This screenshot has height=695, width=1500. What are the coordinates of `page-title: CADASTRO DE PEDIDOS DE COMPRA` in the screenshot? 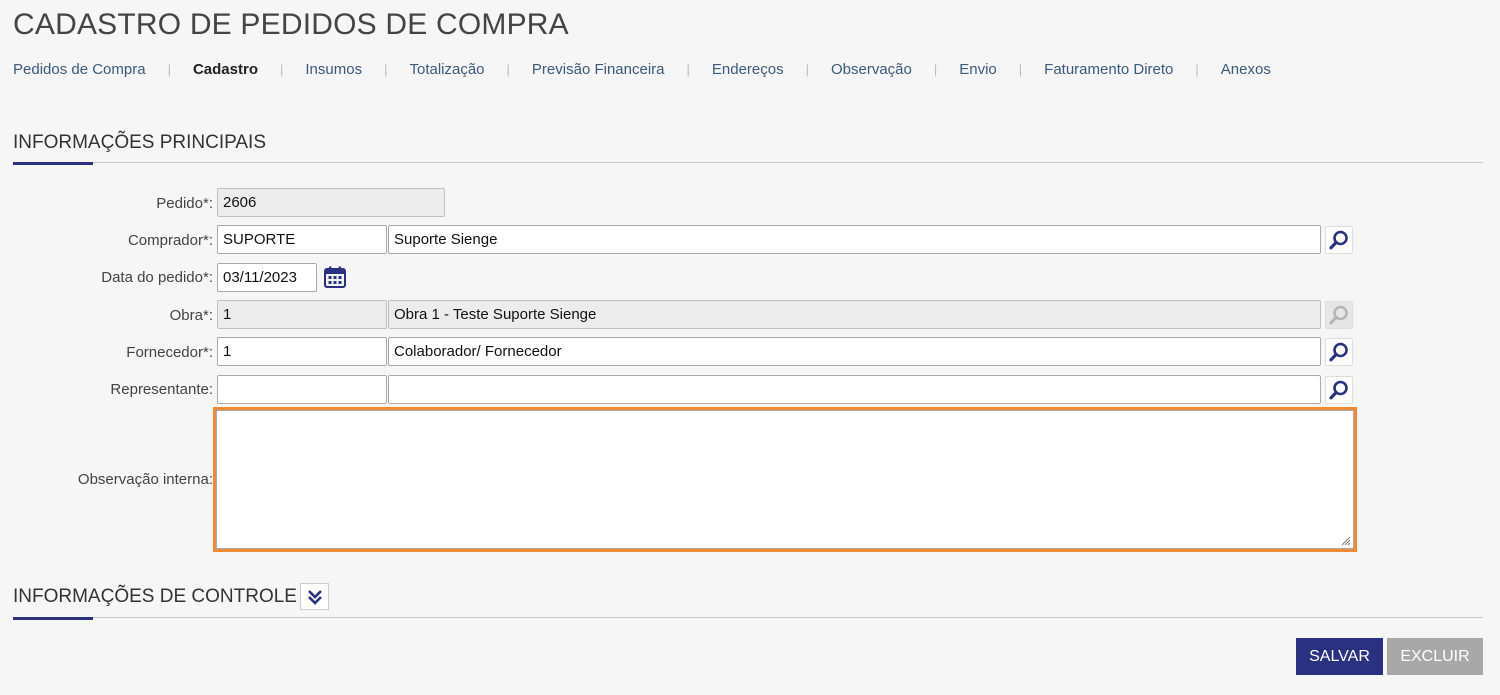 It's located at (291, 24).